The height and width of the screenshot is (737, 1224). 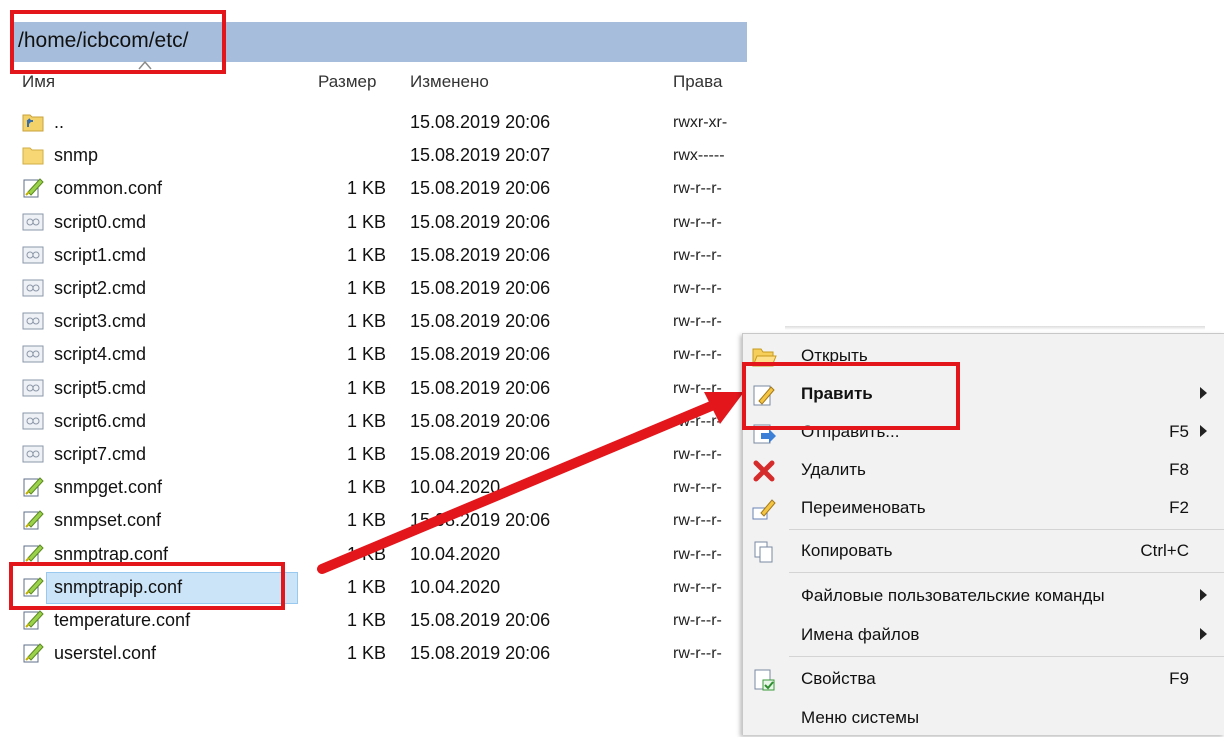 I want to click on menu-item-properties: Свойства F9, so click(x=983, y=679).